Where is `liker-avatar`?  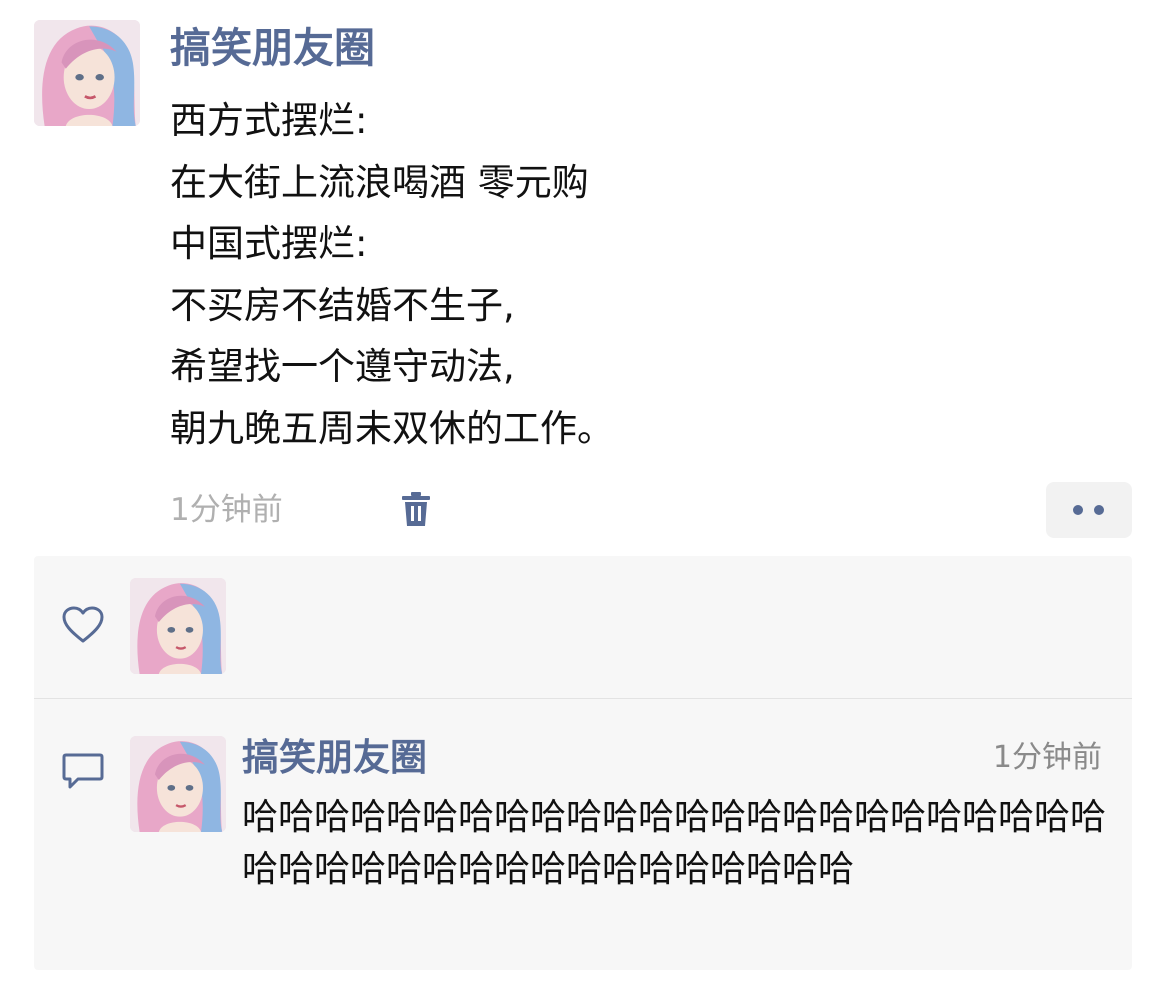
liker-avatar is located at coordinates (178, 626).